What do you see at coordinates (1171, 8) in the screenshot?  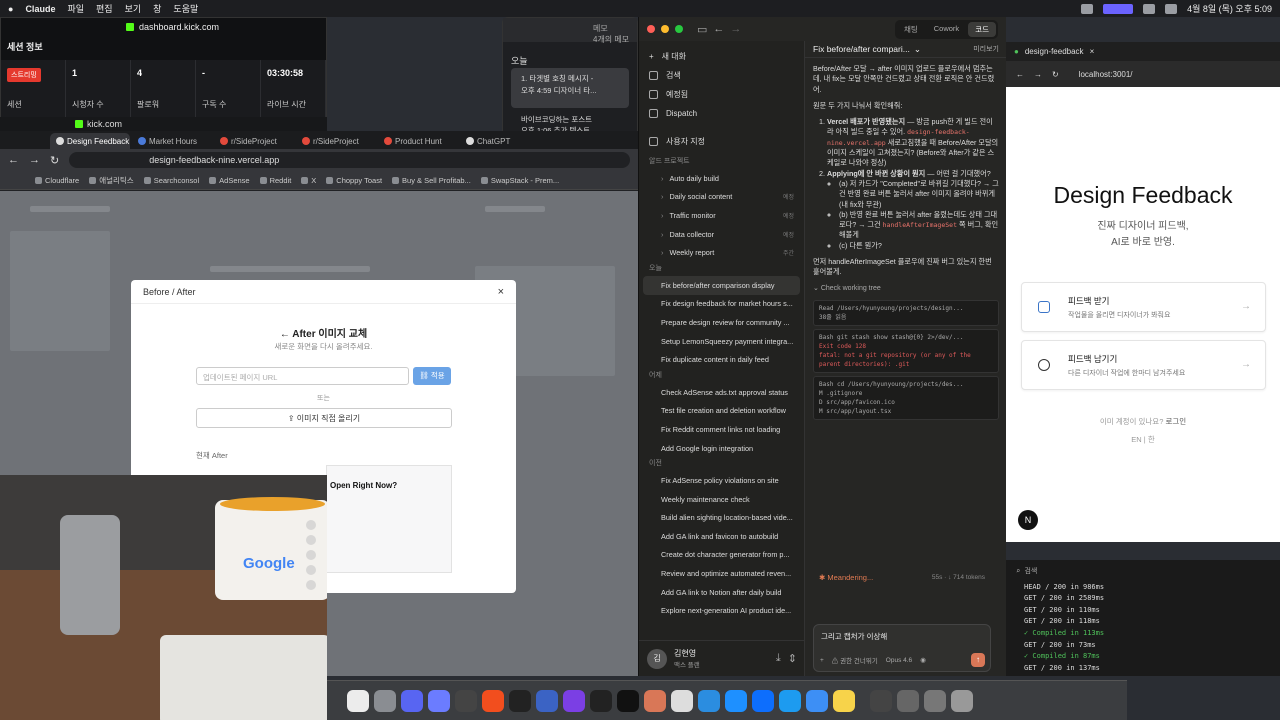 I see `battery-icon` at bounding box center [1171, 8].